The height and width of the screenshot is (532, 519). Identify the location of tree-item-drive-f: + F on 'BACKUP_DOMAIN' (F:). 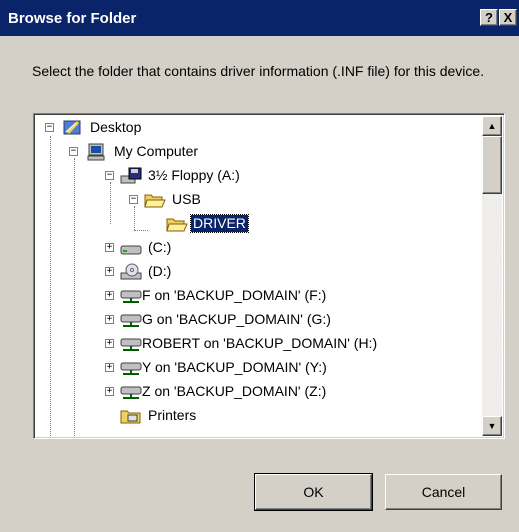
(256, 296).